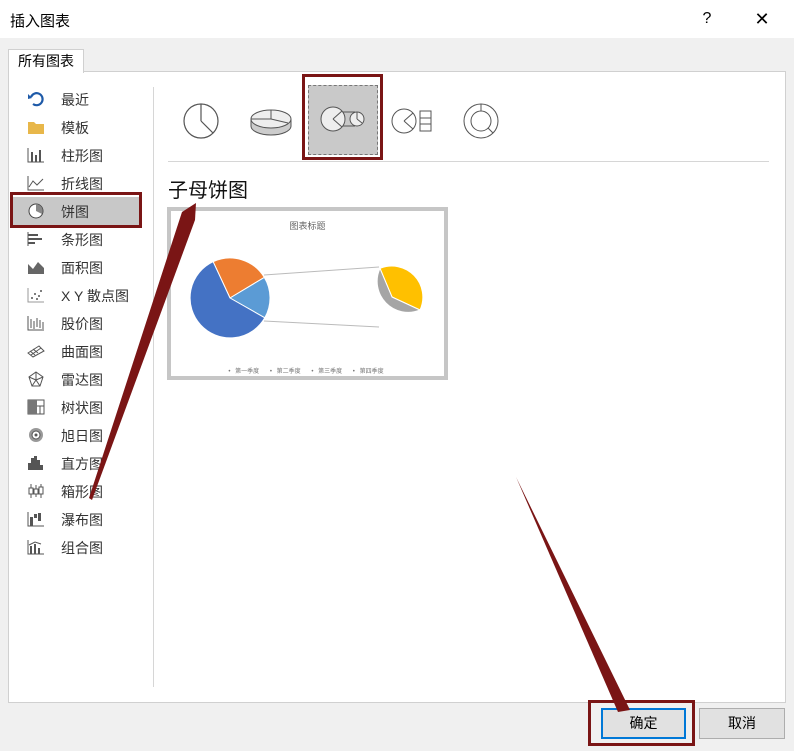  I want to click on sidebar-item-label: 瀑布图, so click(82, 520).